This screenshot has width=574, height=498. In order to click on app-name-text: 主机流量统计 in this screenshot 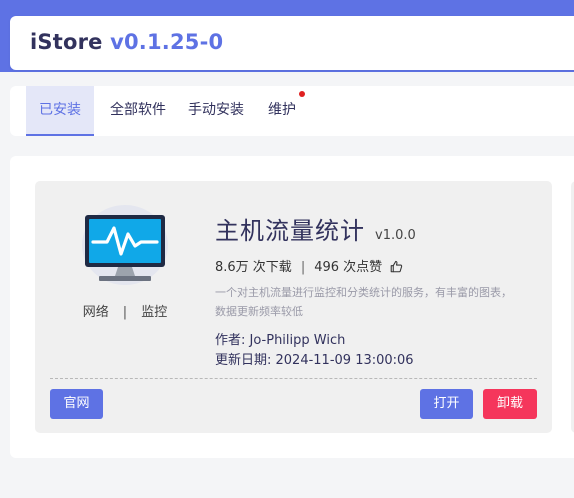, I will do `click(290, 231)`.